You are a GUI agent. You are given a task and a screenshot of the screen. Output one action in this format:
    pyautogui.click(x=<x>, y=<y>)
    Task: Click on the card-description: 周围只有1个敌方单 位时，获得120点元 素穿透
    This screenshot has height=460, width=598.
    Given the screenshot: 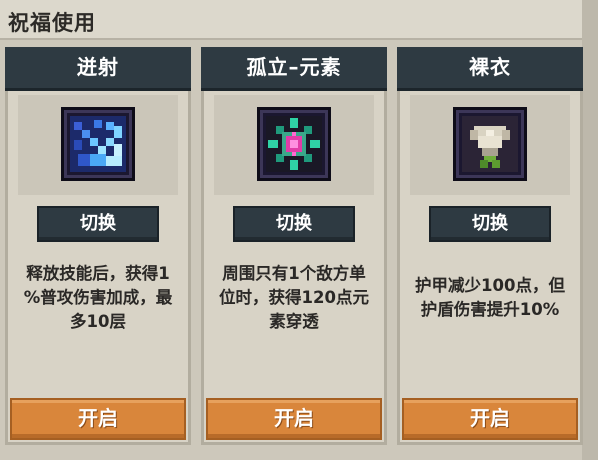 What is the action you would take?
    pyautogui.click(x=294, y=298)
    